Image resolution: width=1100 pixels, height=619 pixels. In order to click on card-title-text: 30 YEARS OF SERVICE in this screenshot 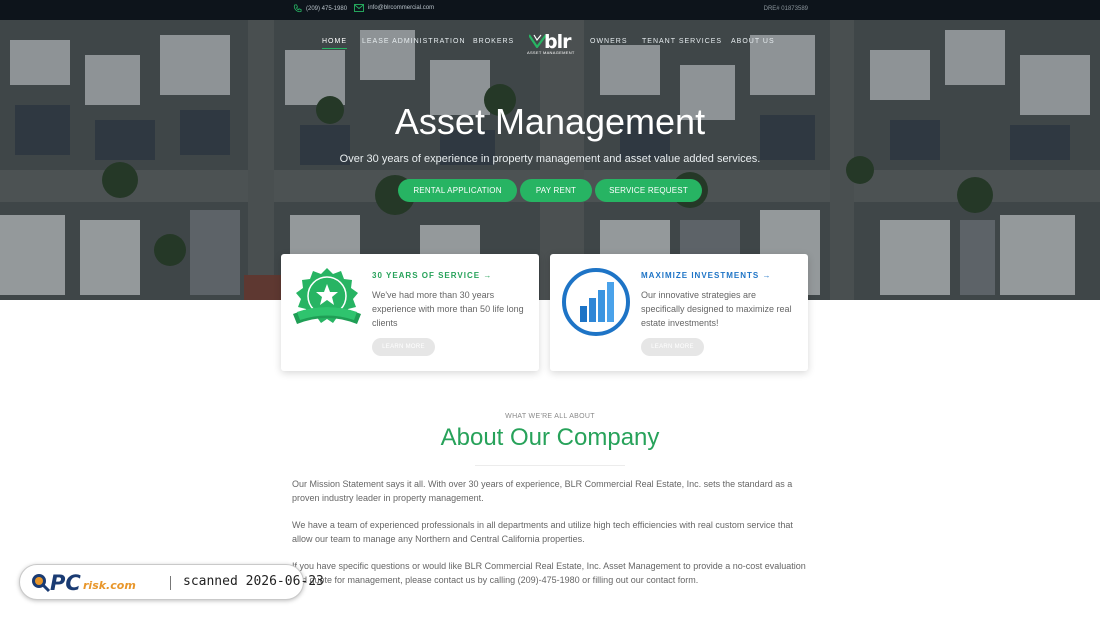, I will do `click(426, 275)`.